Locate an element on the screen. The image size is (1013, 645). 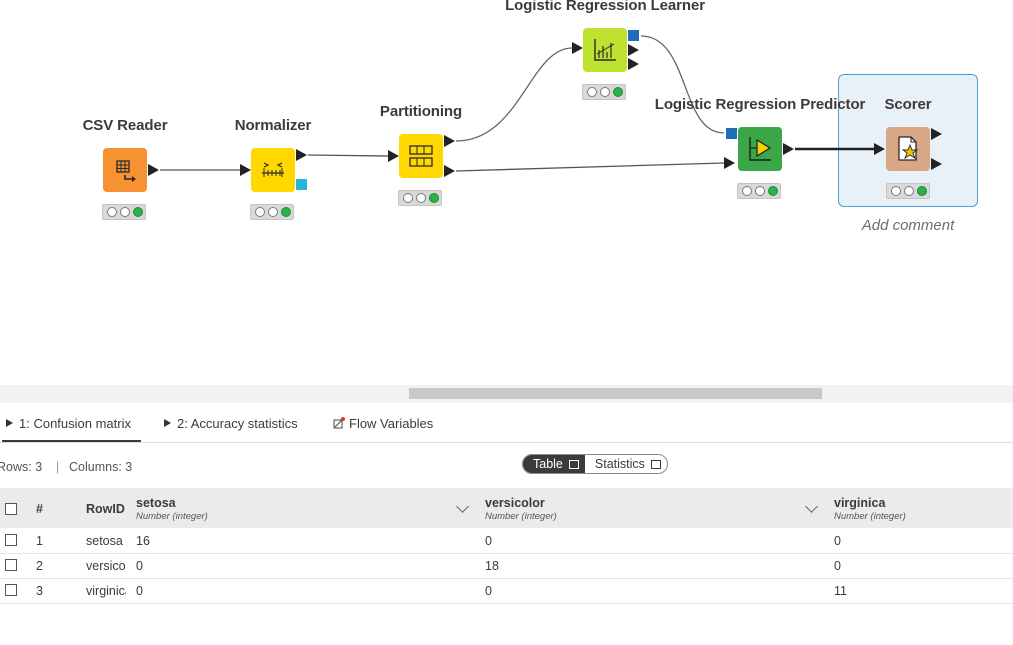
cell-setosa: 16 is located at coordinates (143, 541).